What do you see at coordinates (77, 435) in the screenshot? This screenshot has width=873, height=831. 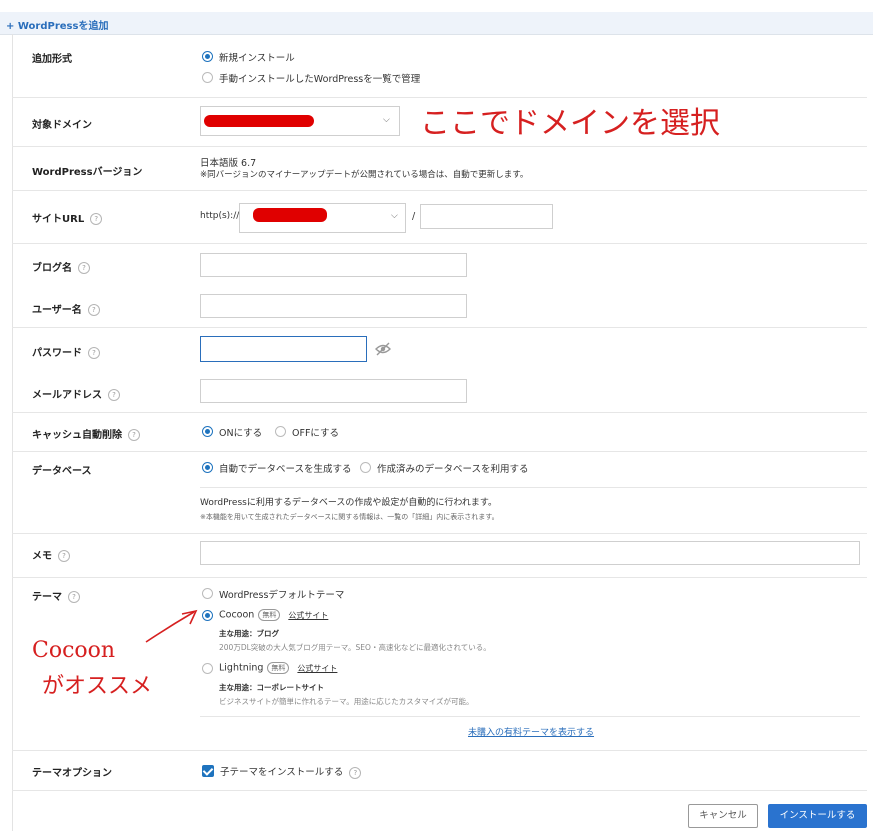 I see `cache-label-text: キャッシュ自動削除` at bounding box center [77, 435].